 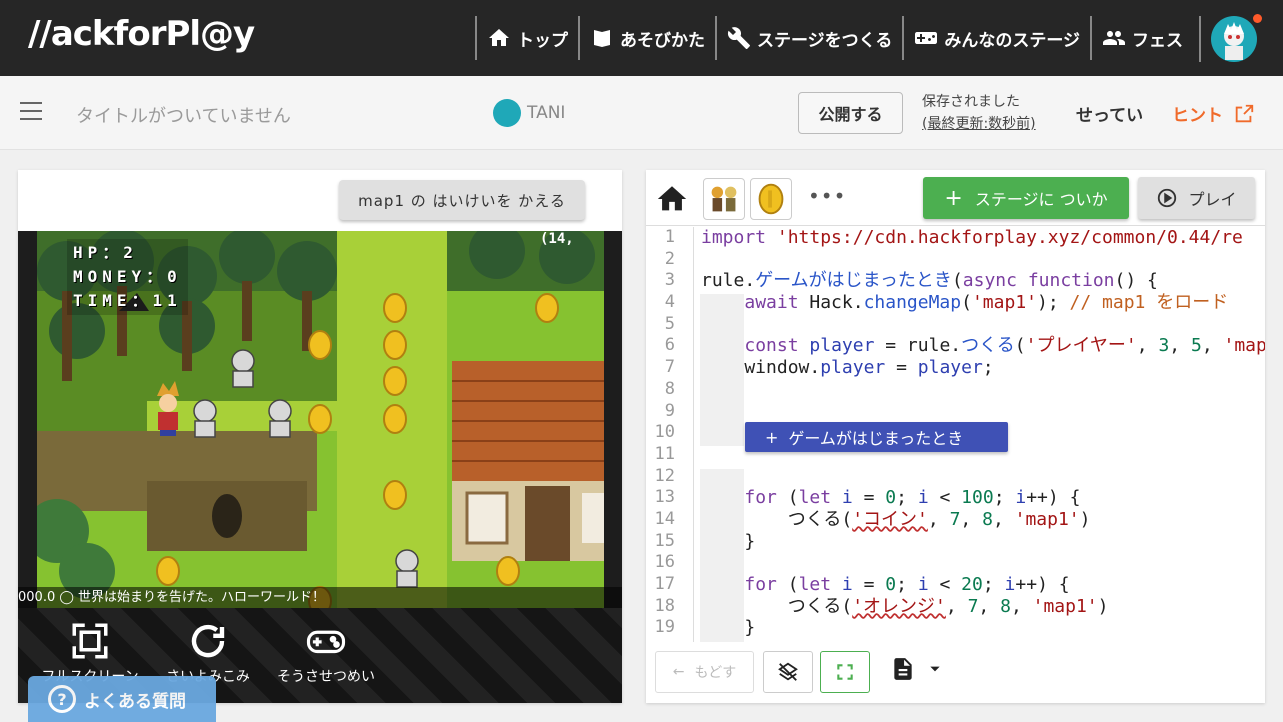 What do you see at coordinates (32, 112) in the screenshot?
I see `hamburger-menu-icon` at bounding box center [32, 112].